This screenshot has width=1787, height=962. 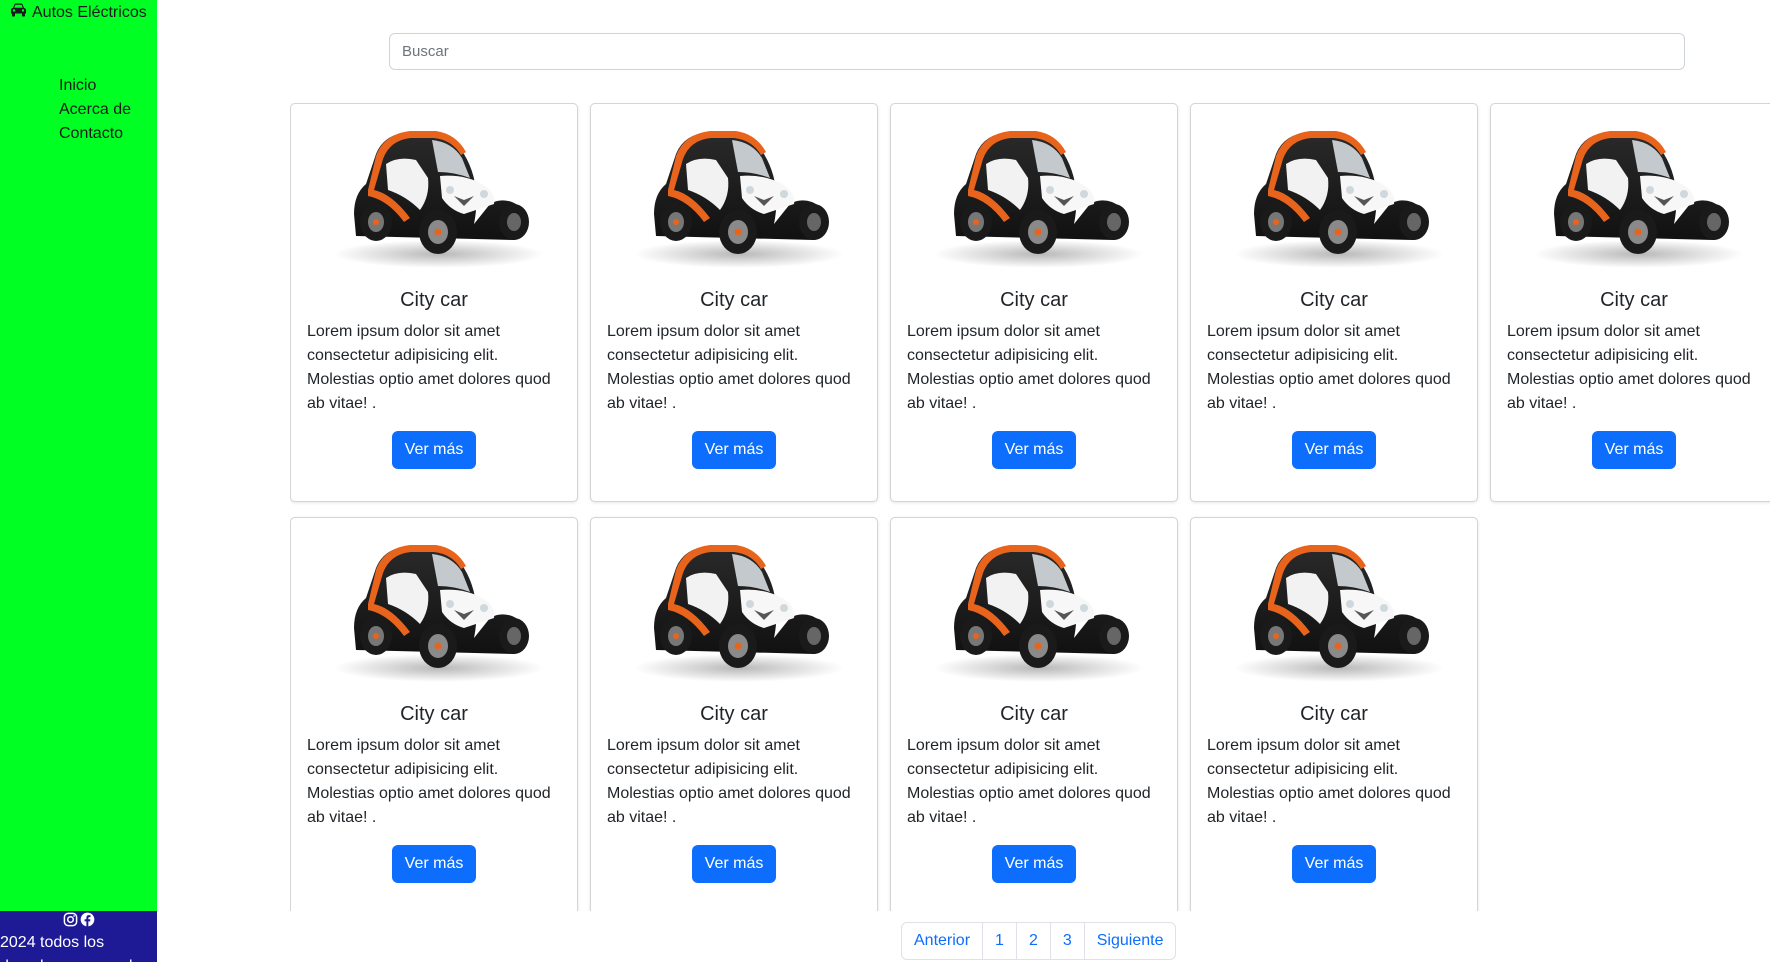 What do you see at coordinates (87, 922) in the screenshot?
I see `facebook-icon` at bounding box center [87, 922].